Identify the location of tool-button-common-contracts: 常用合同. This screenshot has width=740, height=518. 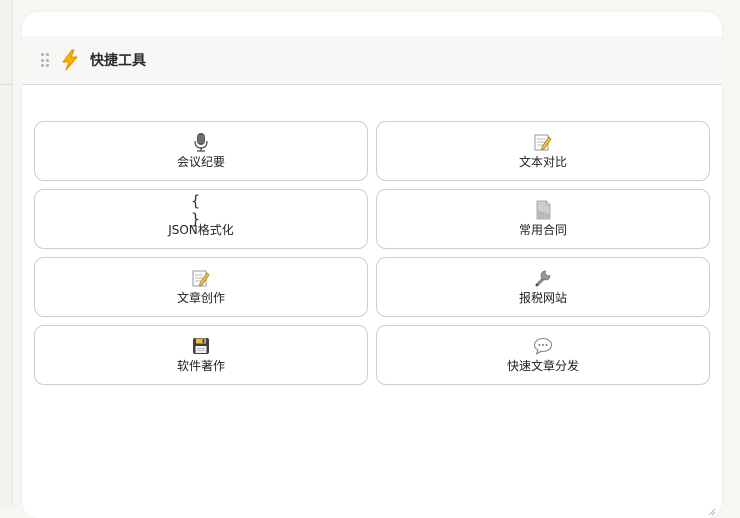
(543, 219).